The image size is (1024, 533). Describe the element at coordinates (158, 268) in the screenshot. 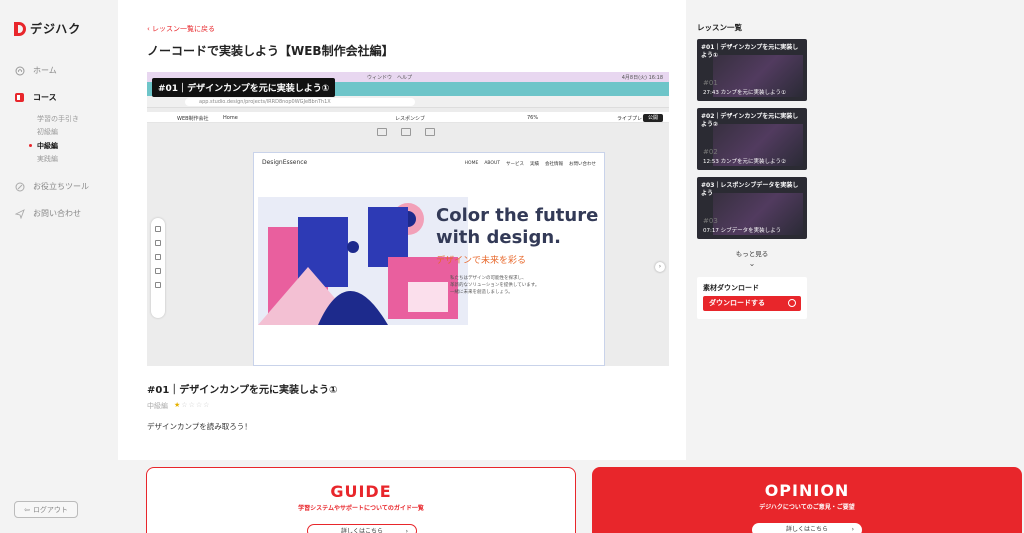

I see `video-left-tools` at that location.